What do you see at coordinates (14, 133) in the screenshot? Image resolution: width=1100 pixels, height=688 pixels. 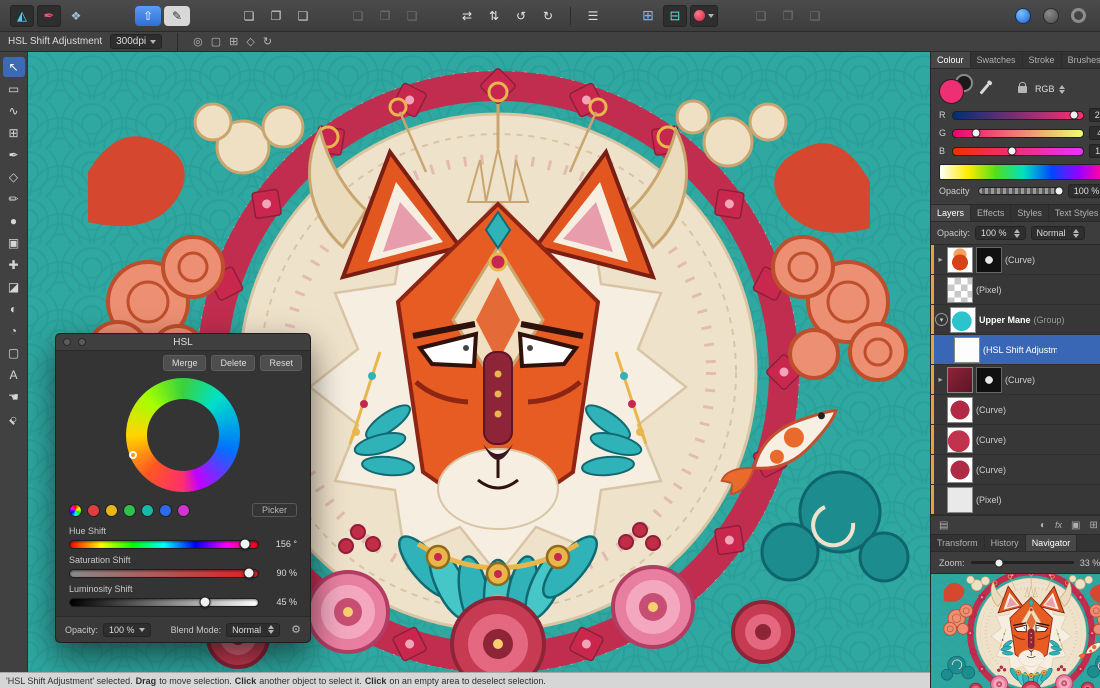 I see `crop-tool: ⊞` at bounding box center [14, 133].